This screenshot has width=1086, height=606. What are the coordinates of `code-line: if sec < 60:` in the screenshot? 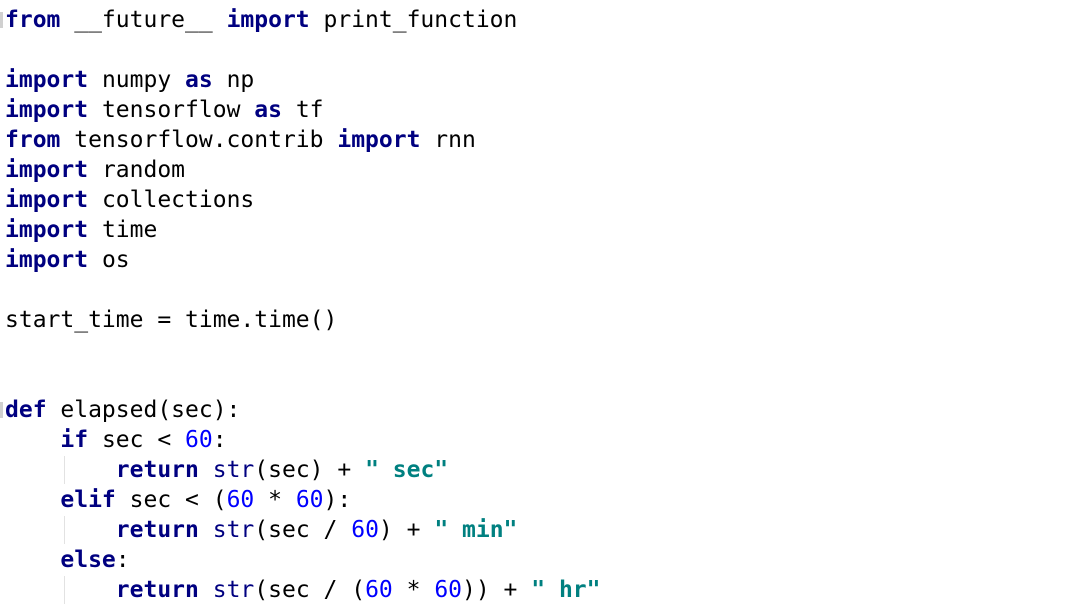 It's located at (303, 440).